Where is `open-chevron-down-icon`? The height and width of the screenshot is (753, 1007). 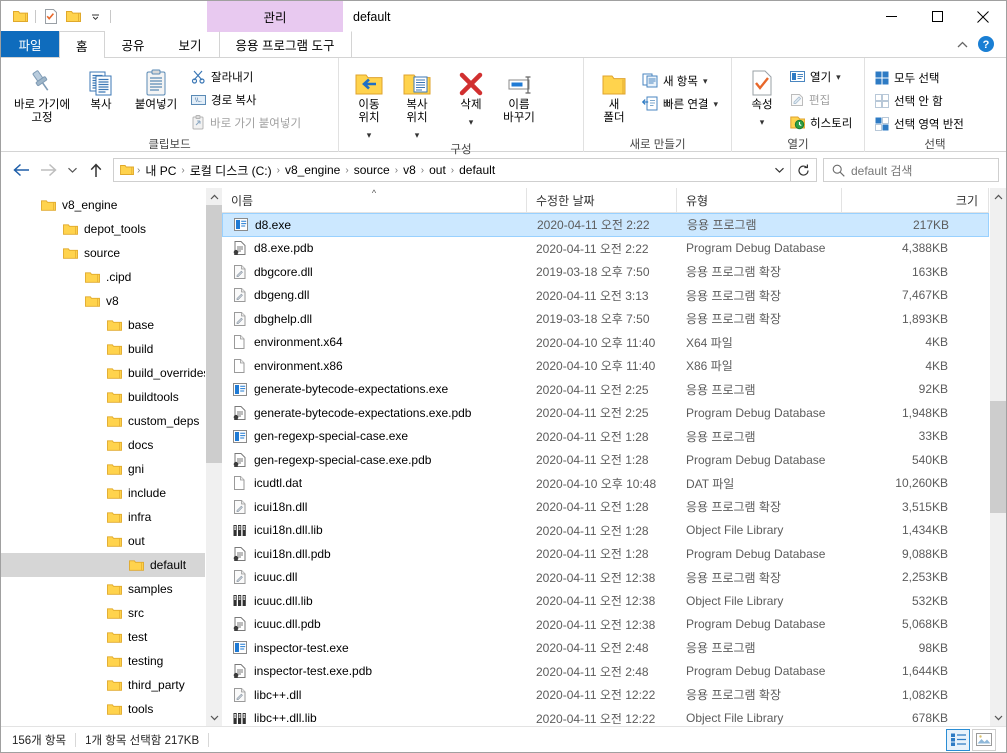 open-chevron-down-icon is located at coordinates (838, 77).